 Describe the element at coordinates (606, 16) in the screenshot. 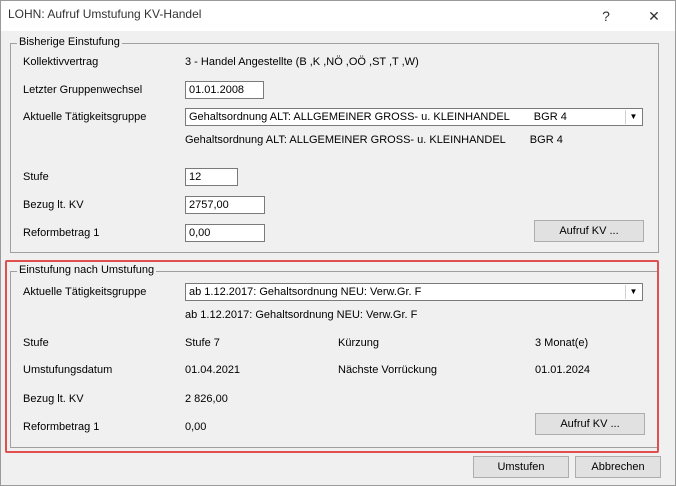

I see `help-icon: ?` at that location.